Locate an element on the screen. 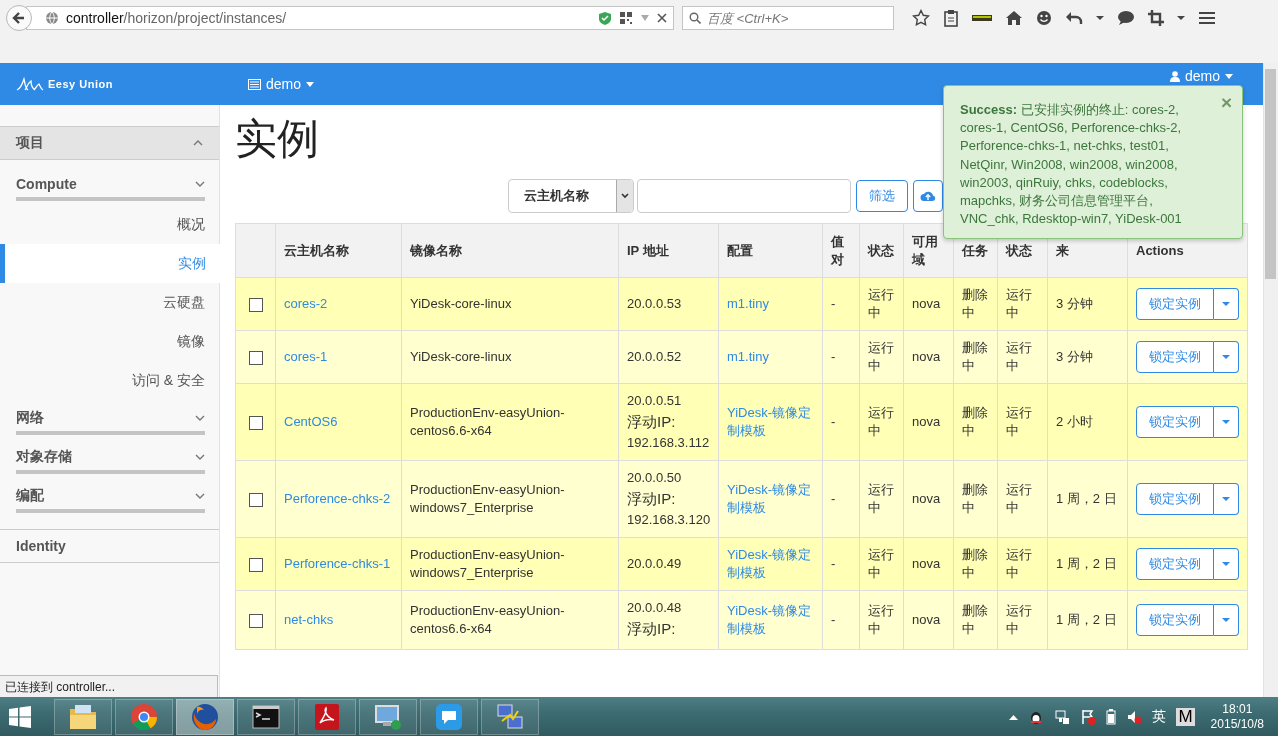 The image size is (1278, 736). battery-bar-icon is located at coordinates (982, 18).